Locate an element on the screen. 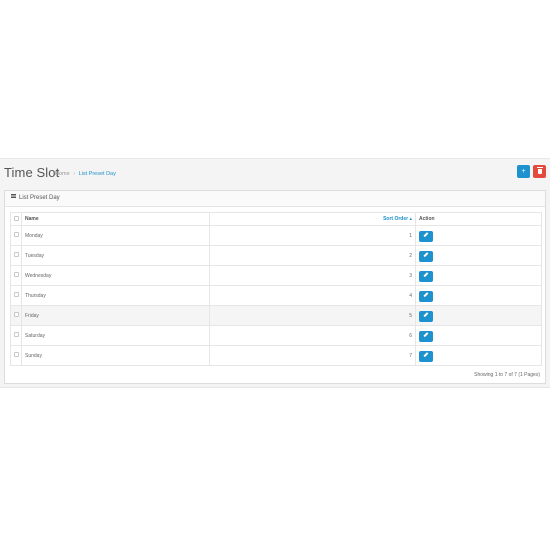  plus-icon: + is located at coordinates (523, 171).